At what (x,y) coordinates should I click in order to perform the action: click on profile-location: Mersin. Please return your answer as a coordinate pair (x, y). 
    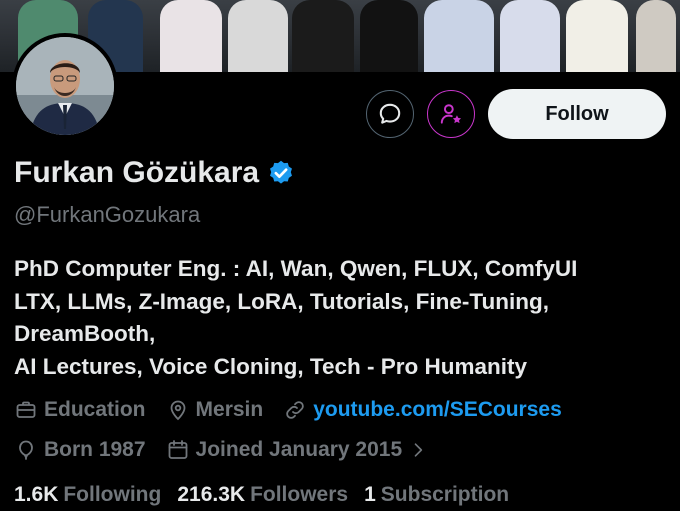
    Looking at the image, I should click on (215, 410).